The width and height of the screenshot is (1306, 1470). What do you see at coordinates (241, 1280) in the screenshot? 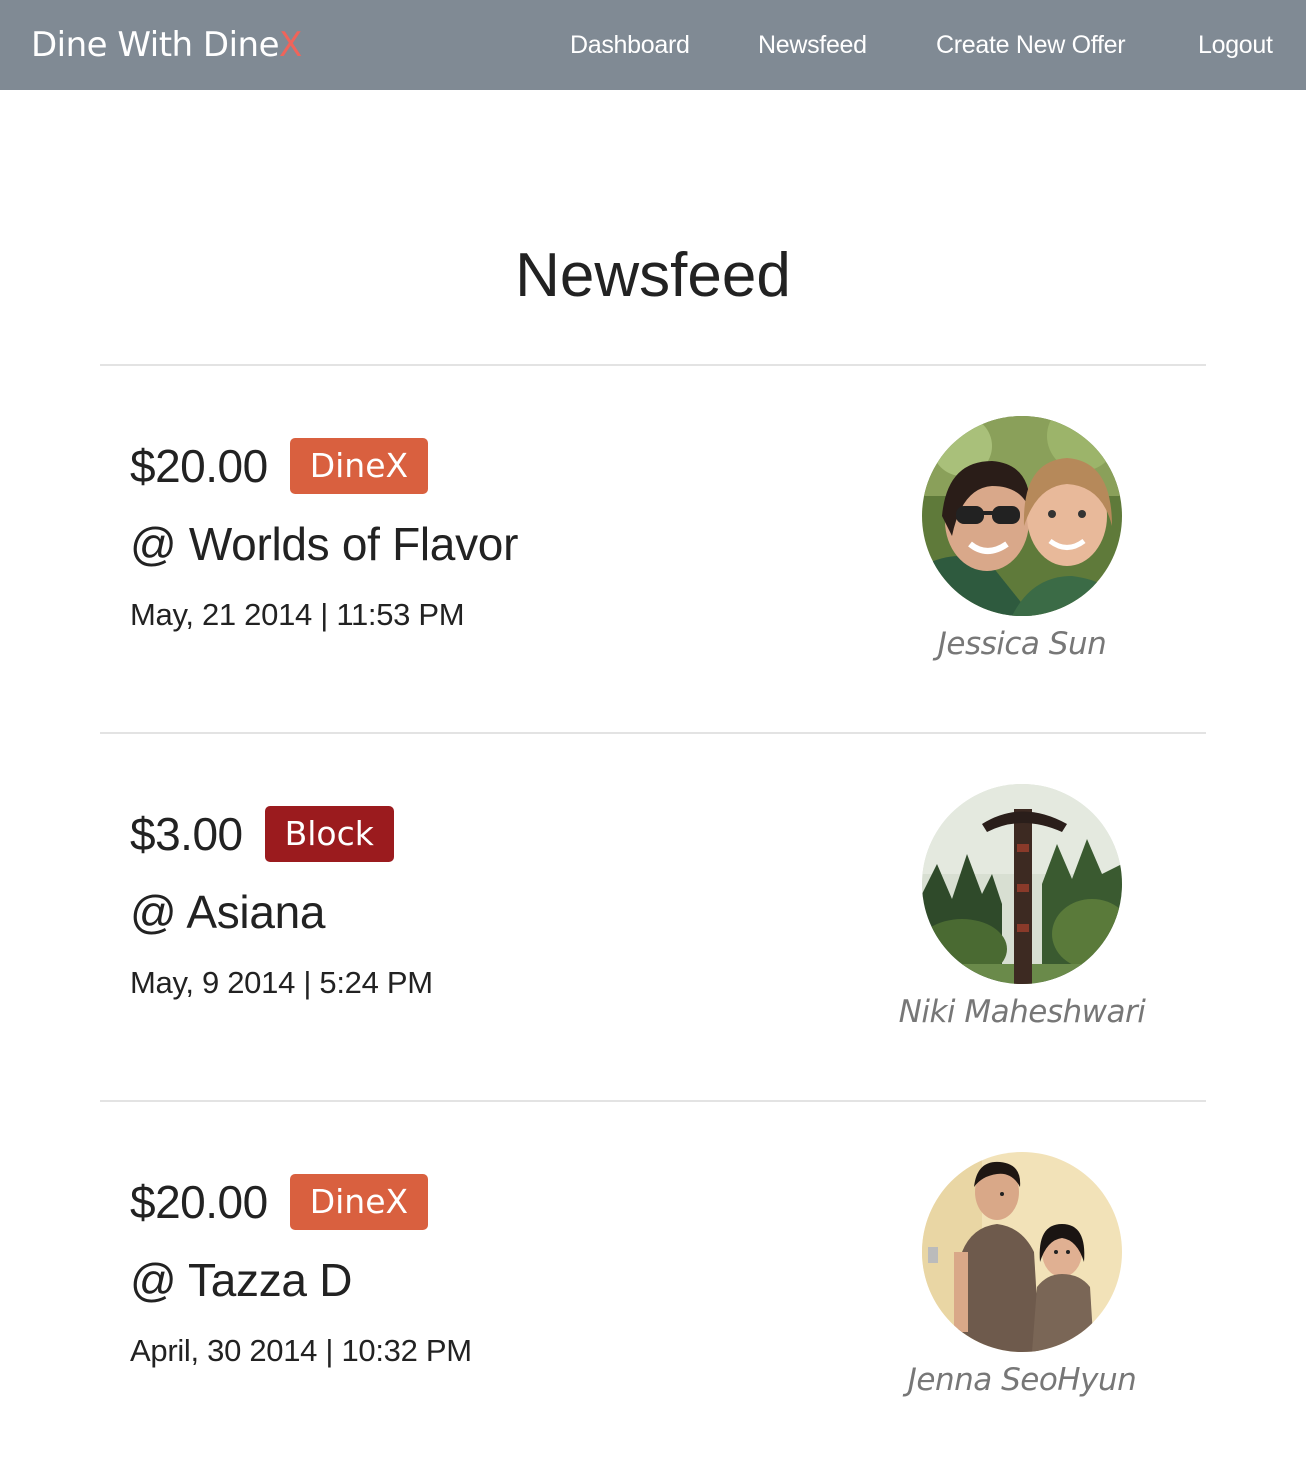
I see `offer-restaurant: @ Tazza D` at bounding box center [241, 1280].